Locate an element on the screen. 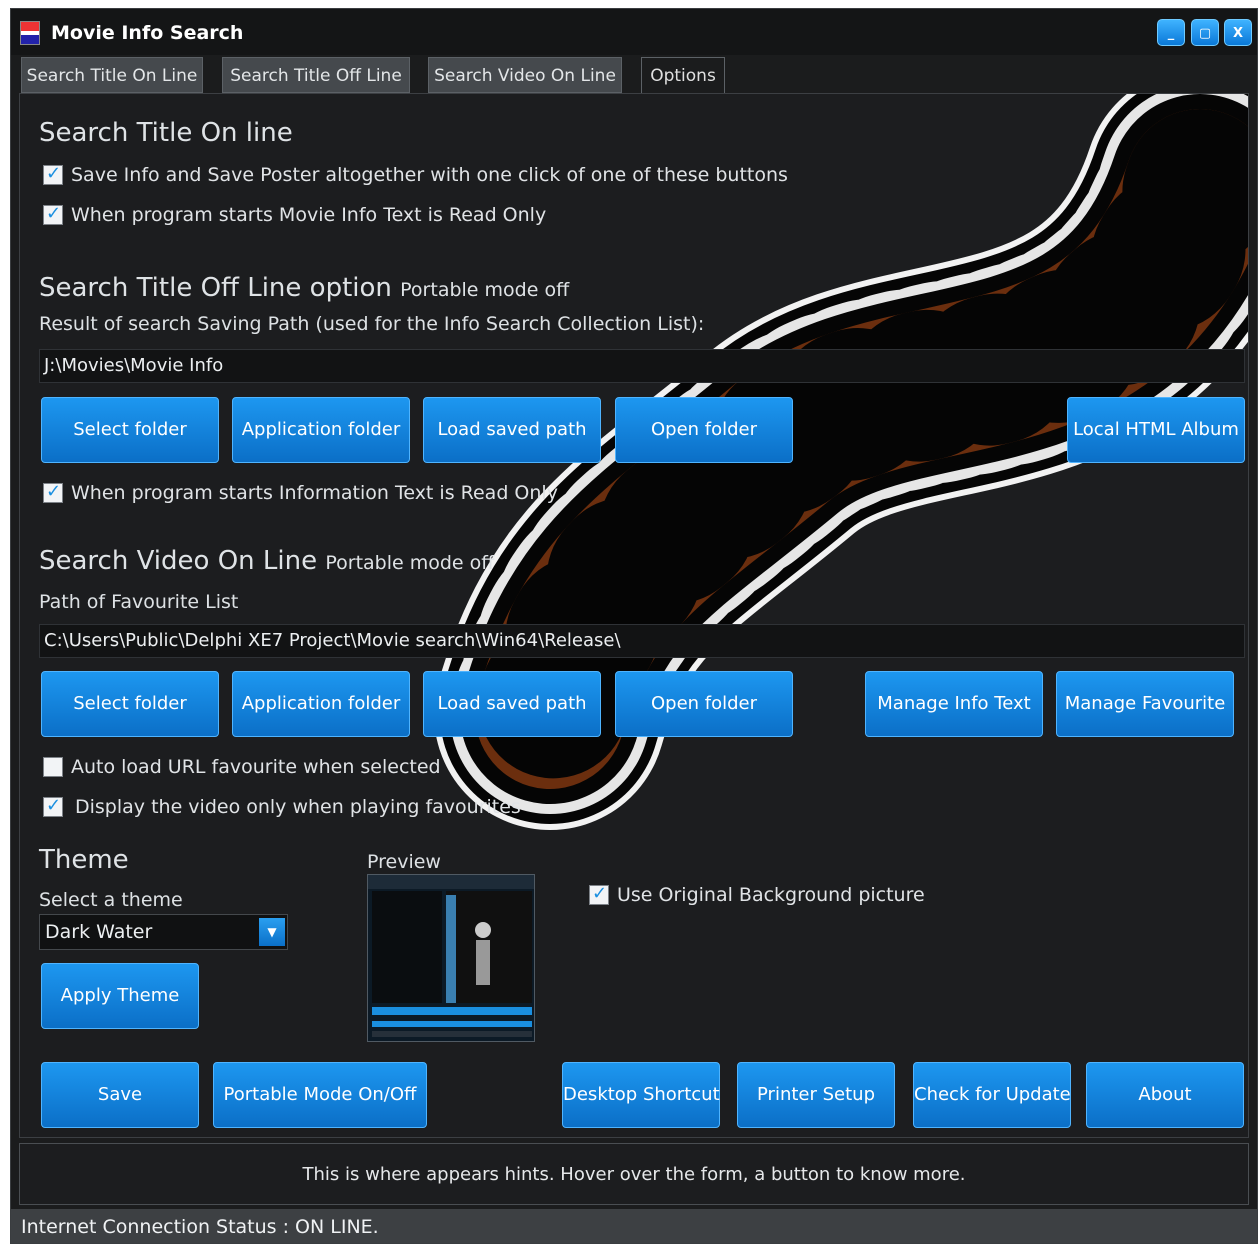 This screenshot has width=1260, height=1247. checkbox-auto-load-url is located at coordinates (53, 767).